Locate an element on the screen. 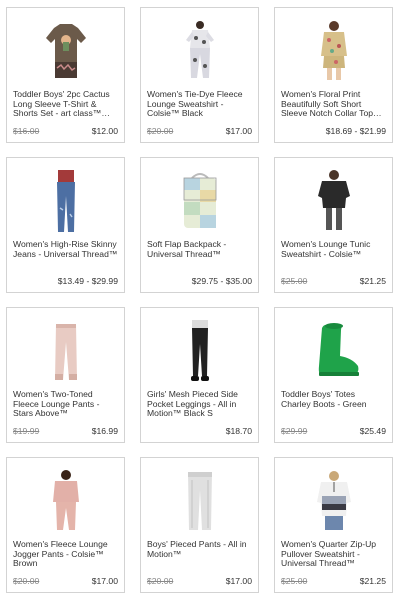  cactus-tee-set-image is located at coordinates (66, 51).